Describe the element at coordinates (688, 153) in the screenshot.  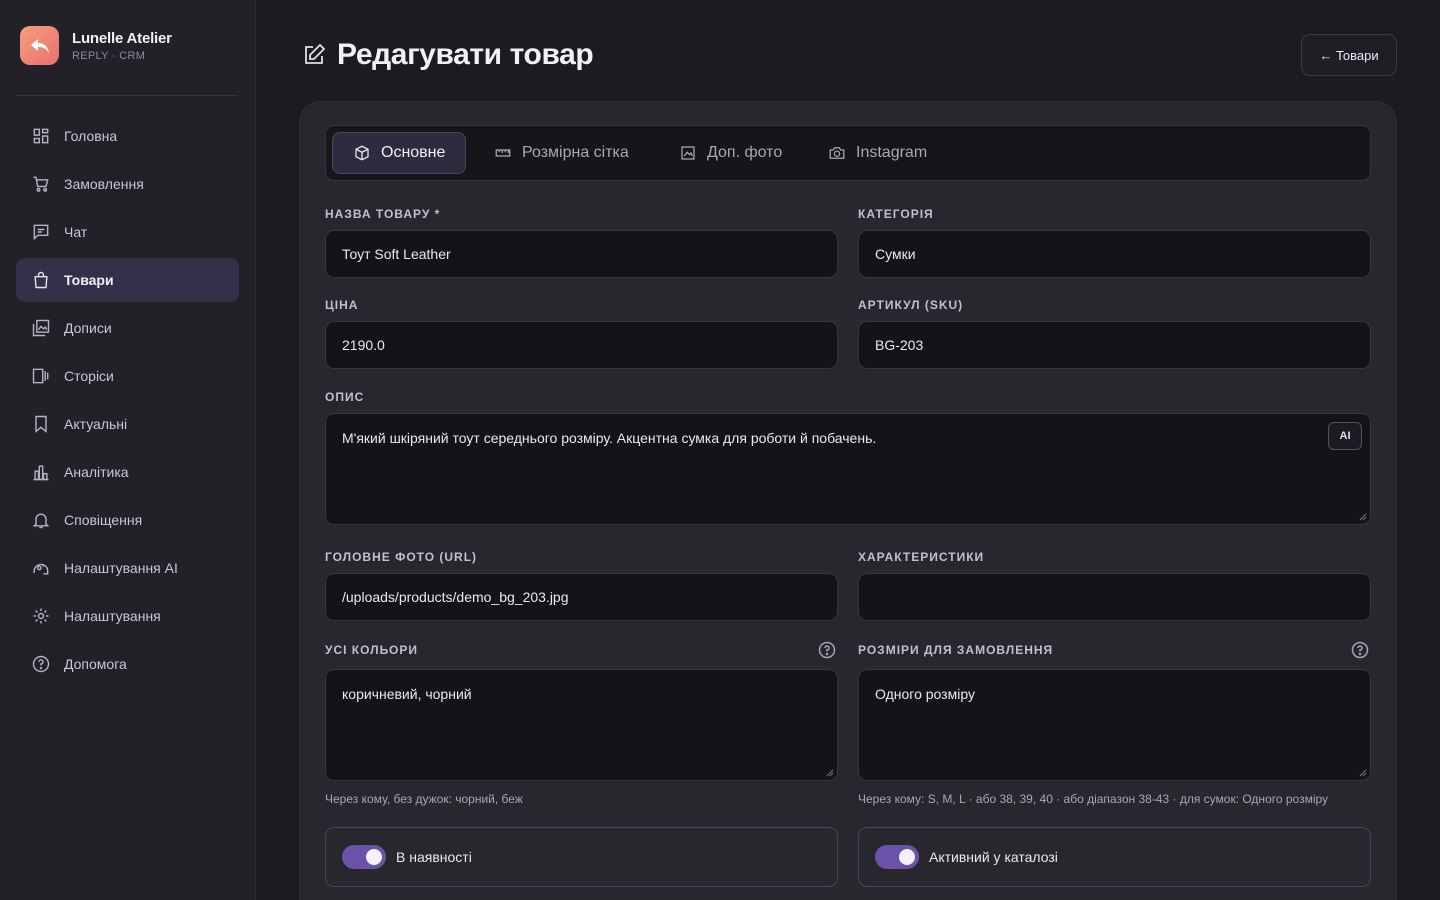
I see `image-icon` at that location.